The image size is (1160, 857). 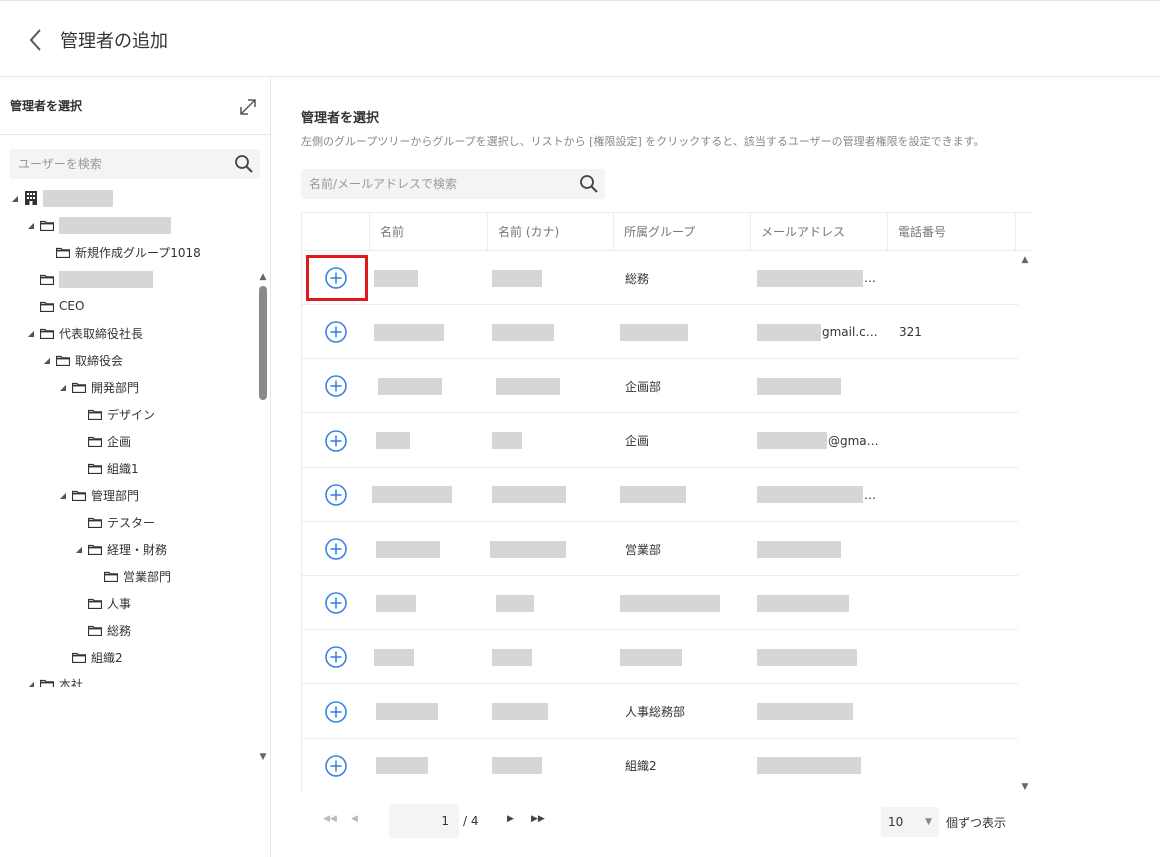 What do you see at coordinates (55, 306) in the screenshot?
I see `tree-item: CEO` at bounding box center [55, 306].